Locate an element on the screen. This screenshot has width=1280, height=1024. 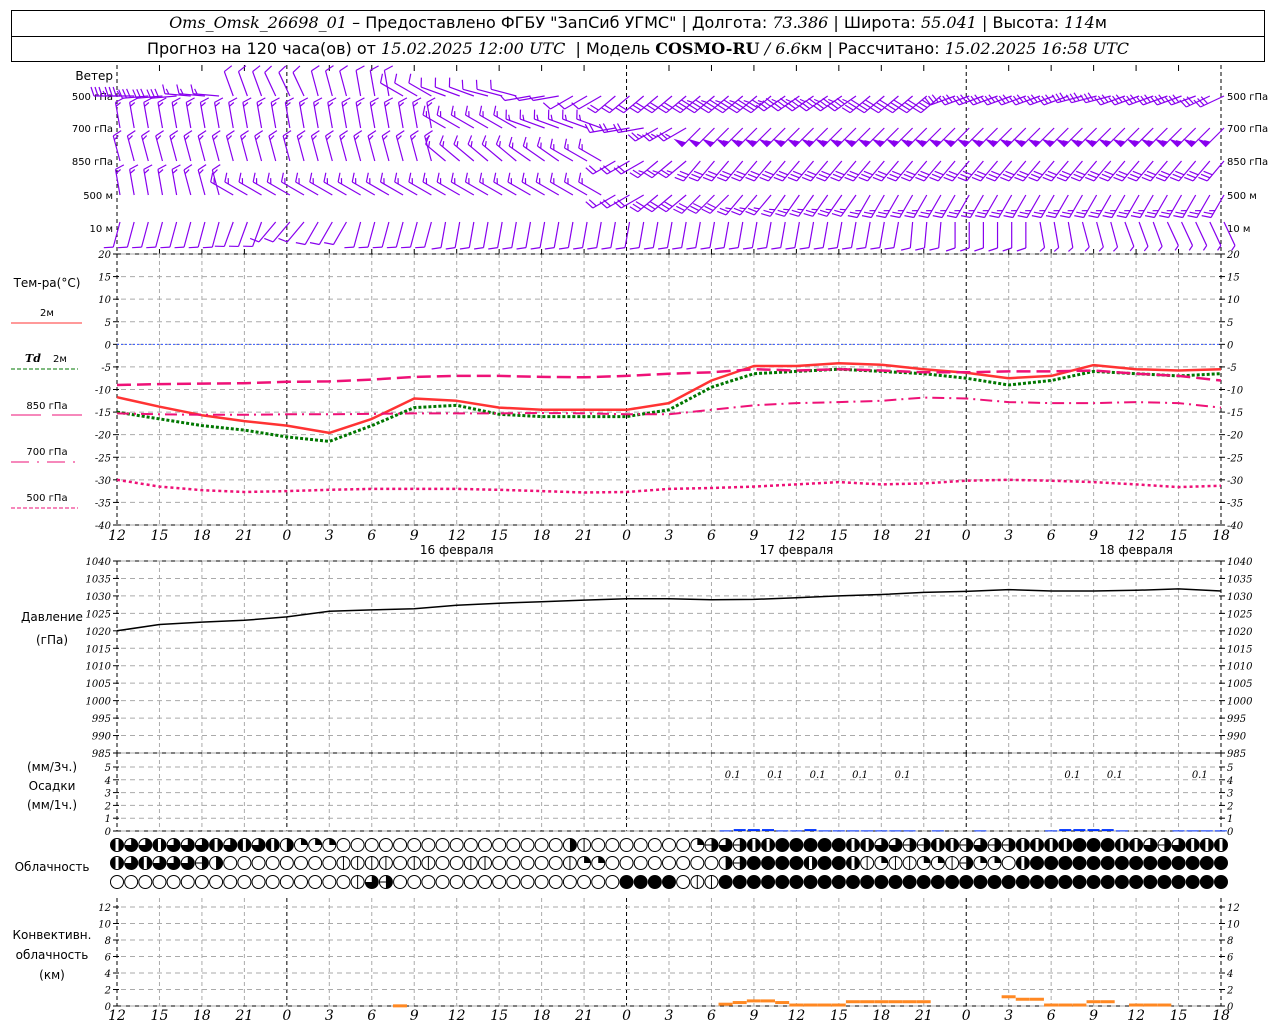
x-tick-label-bottom: 15 is located at coordinates (160, 1016).